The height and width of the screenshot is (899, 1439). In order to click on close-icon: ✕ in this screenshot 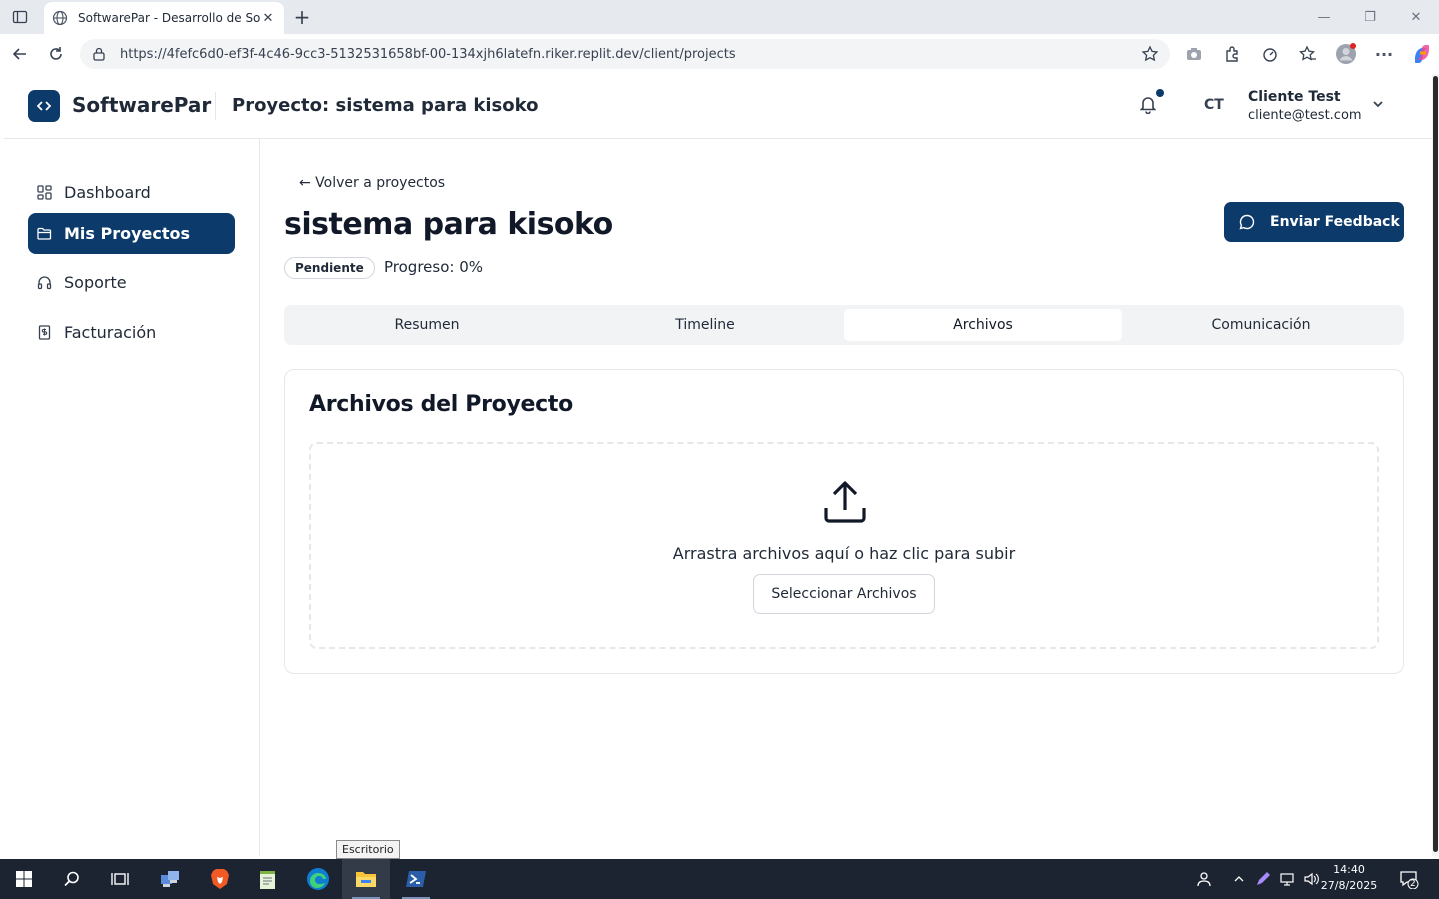, I will do `click(268, 18)`.